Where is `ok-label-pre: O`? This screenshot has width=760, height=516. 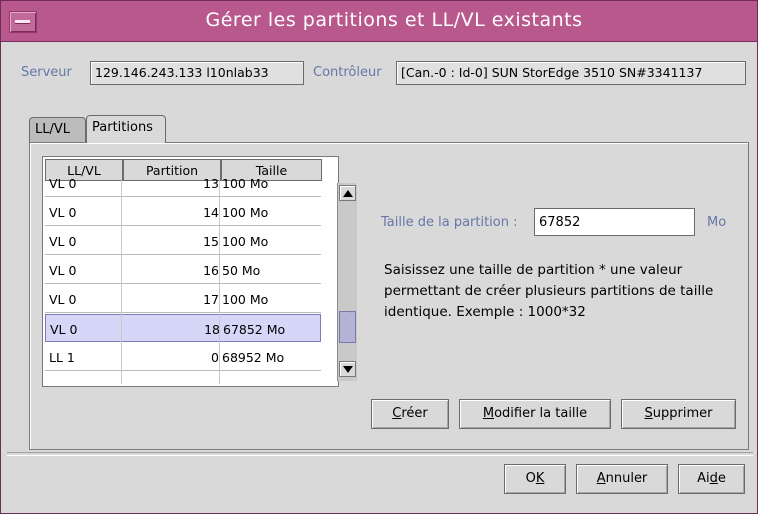
ok-label-pre: O is located at coordinates (530, 478).